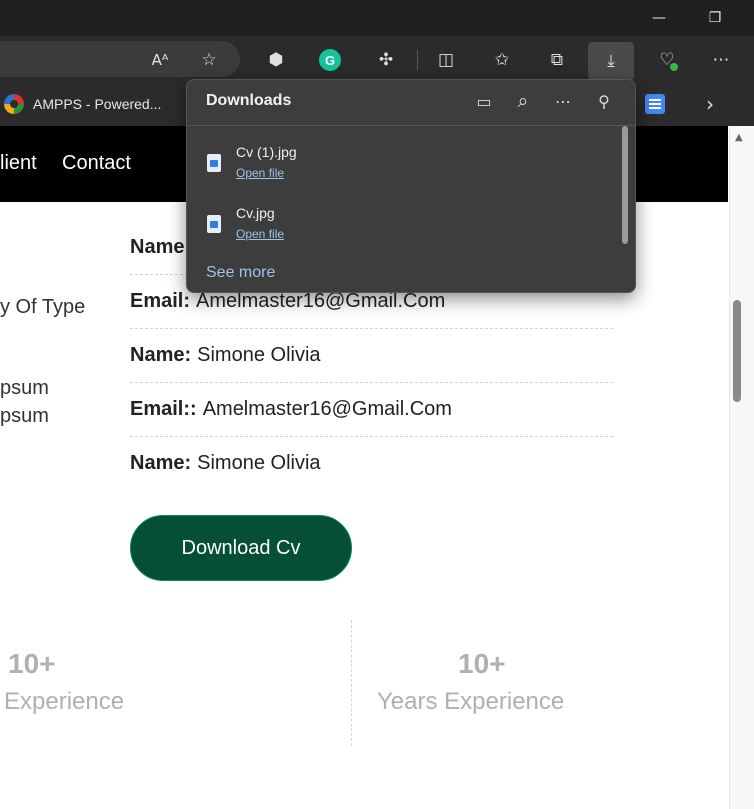 The image size is (754, 809). What do you see at coordinates (484, 101) in the screenshot?
I see `open-downloads-folder-icon: ▭` at bounding box center [484, 101].